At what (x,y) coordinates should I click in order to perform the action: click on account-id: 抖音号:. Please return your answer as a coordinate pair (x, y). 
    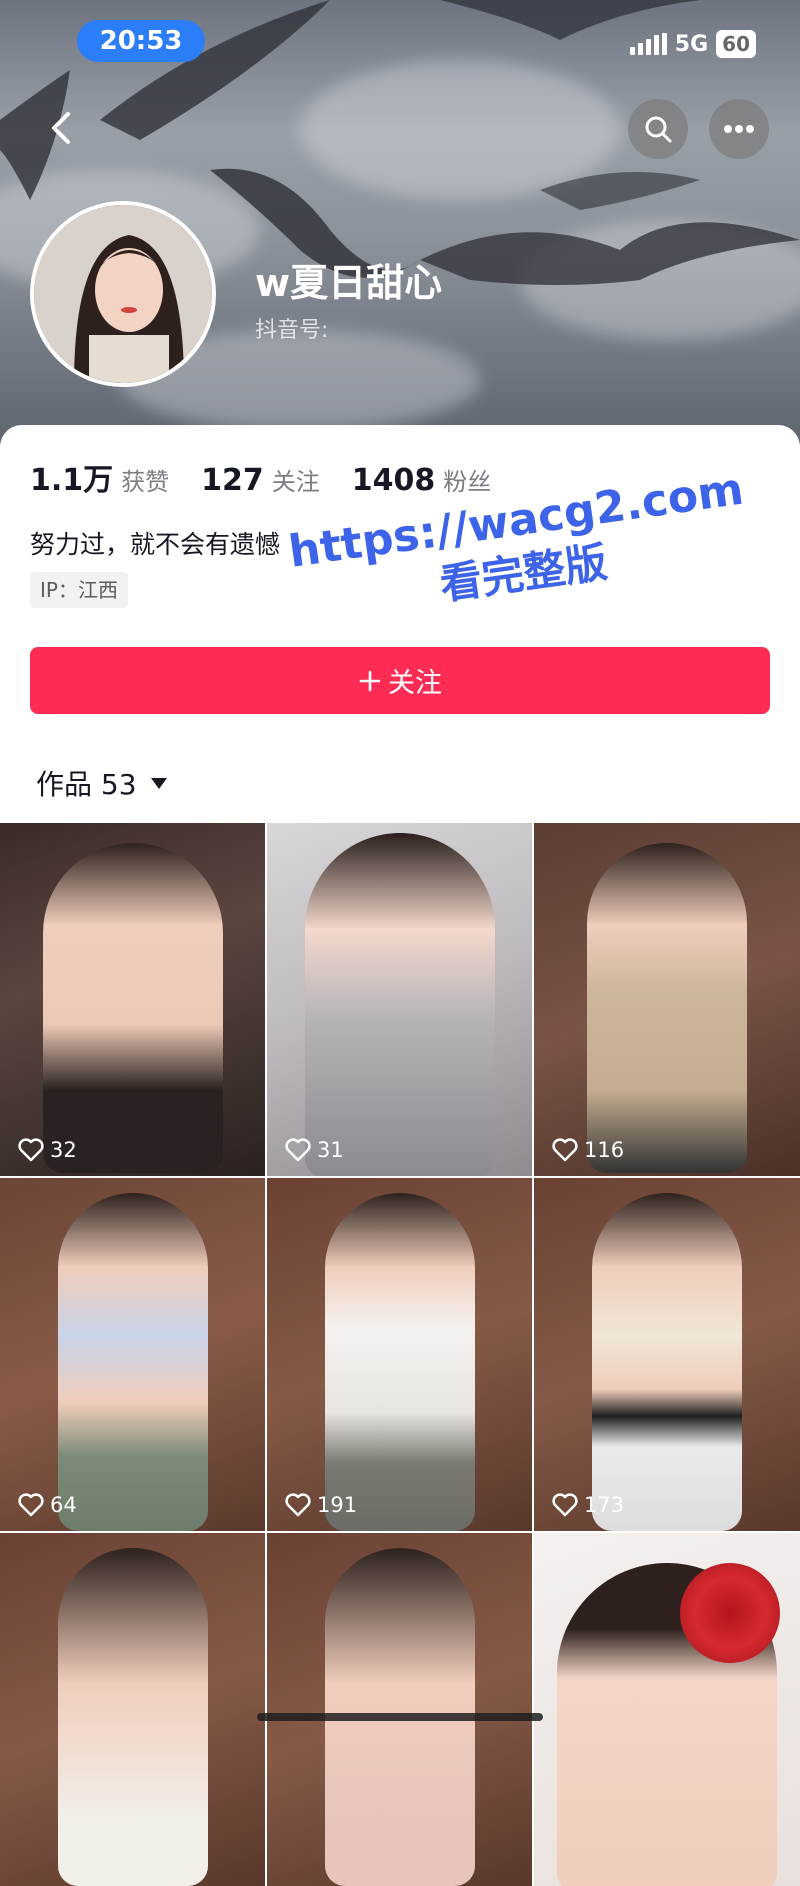
    Looking at the image, I should click on (292, 330).